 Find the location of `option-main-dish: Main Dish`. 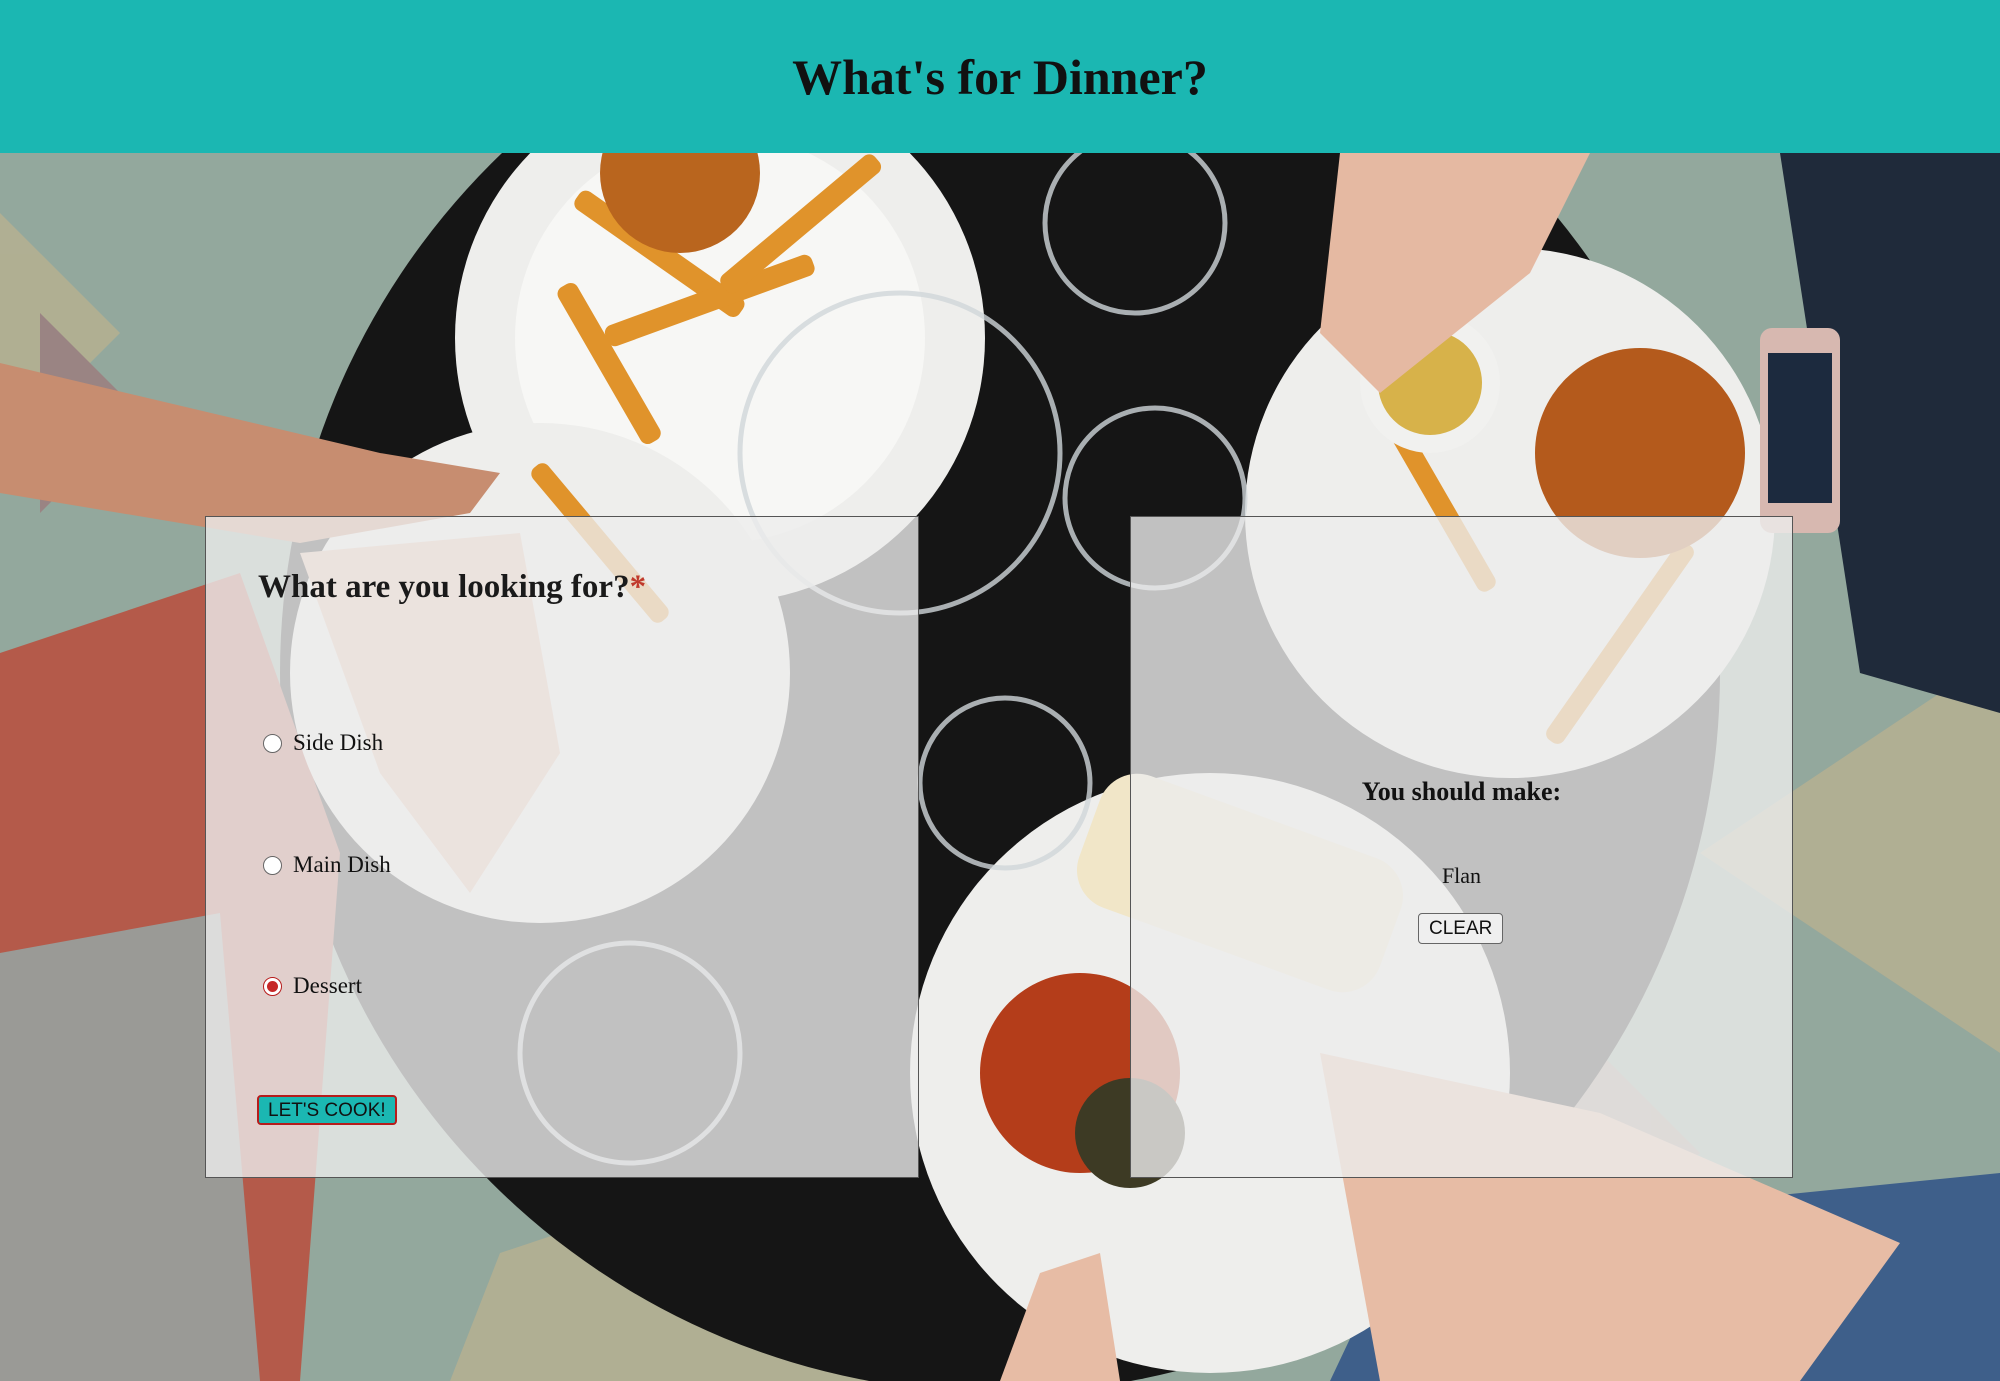

option-main-dish: Main Dish is located at coordinates (327, 865).